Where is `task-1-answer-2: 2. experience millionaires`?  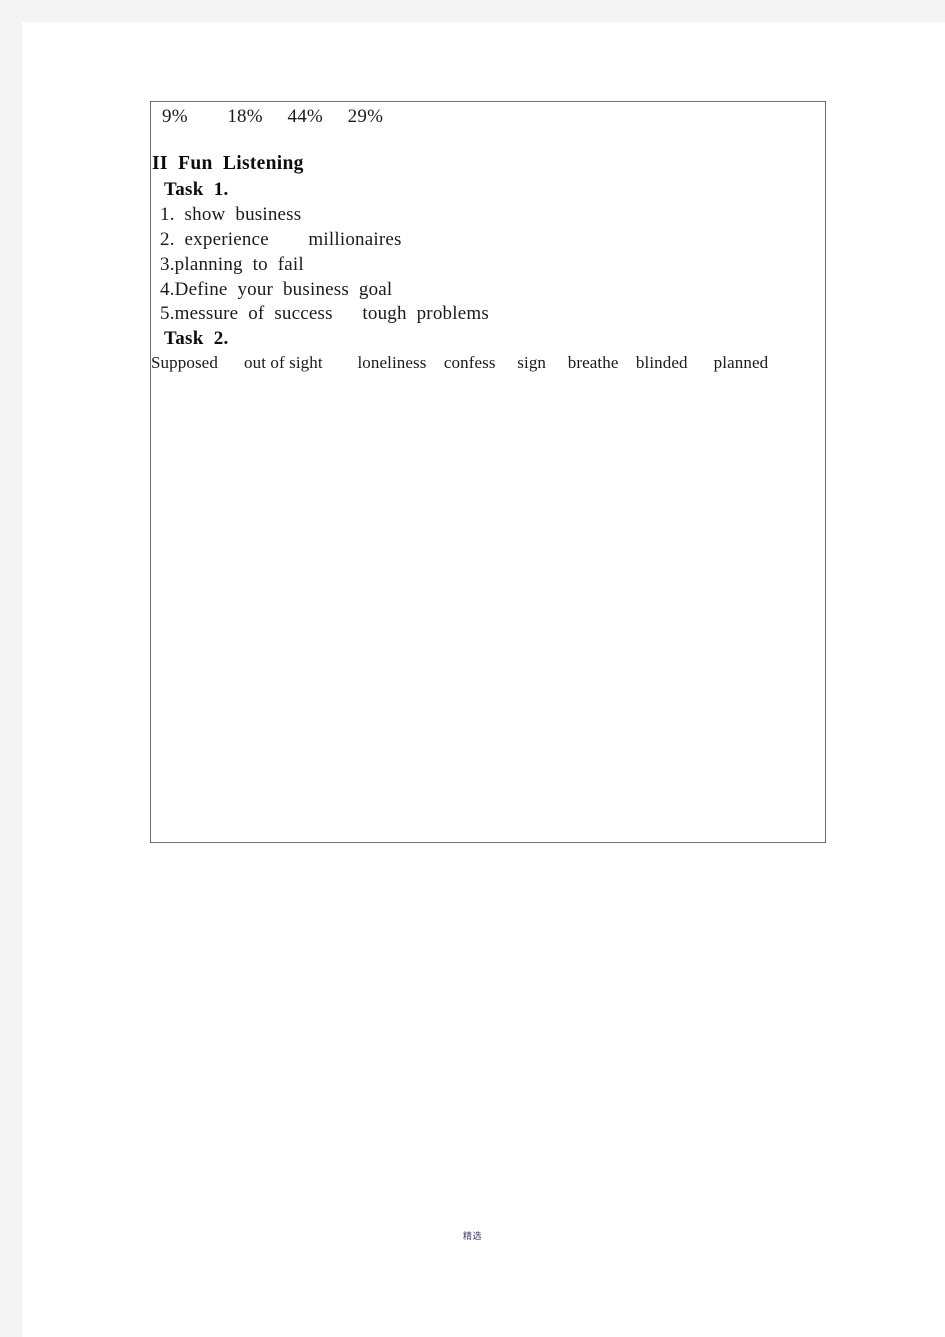
task-1-answer-2: 2. experience millionaires is located at coordinates (281, 239).